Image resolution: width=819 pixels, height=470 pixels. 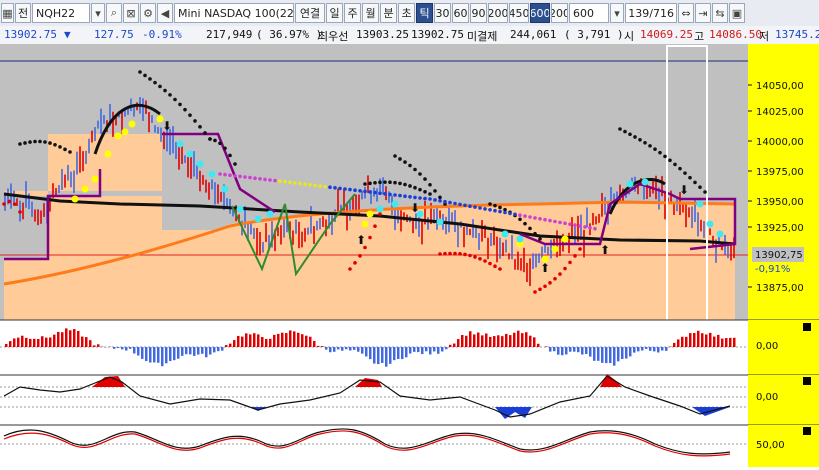 What do you see at coordinates (519, 13) in the screenshot?
I see `interval-450: 450` at bounding box center [519, 13].